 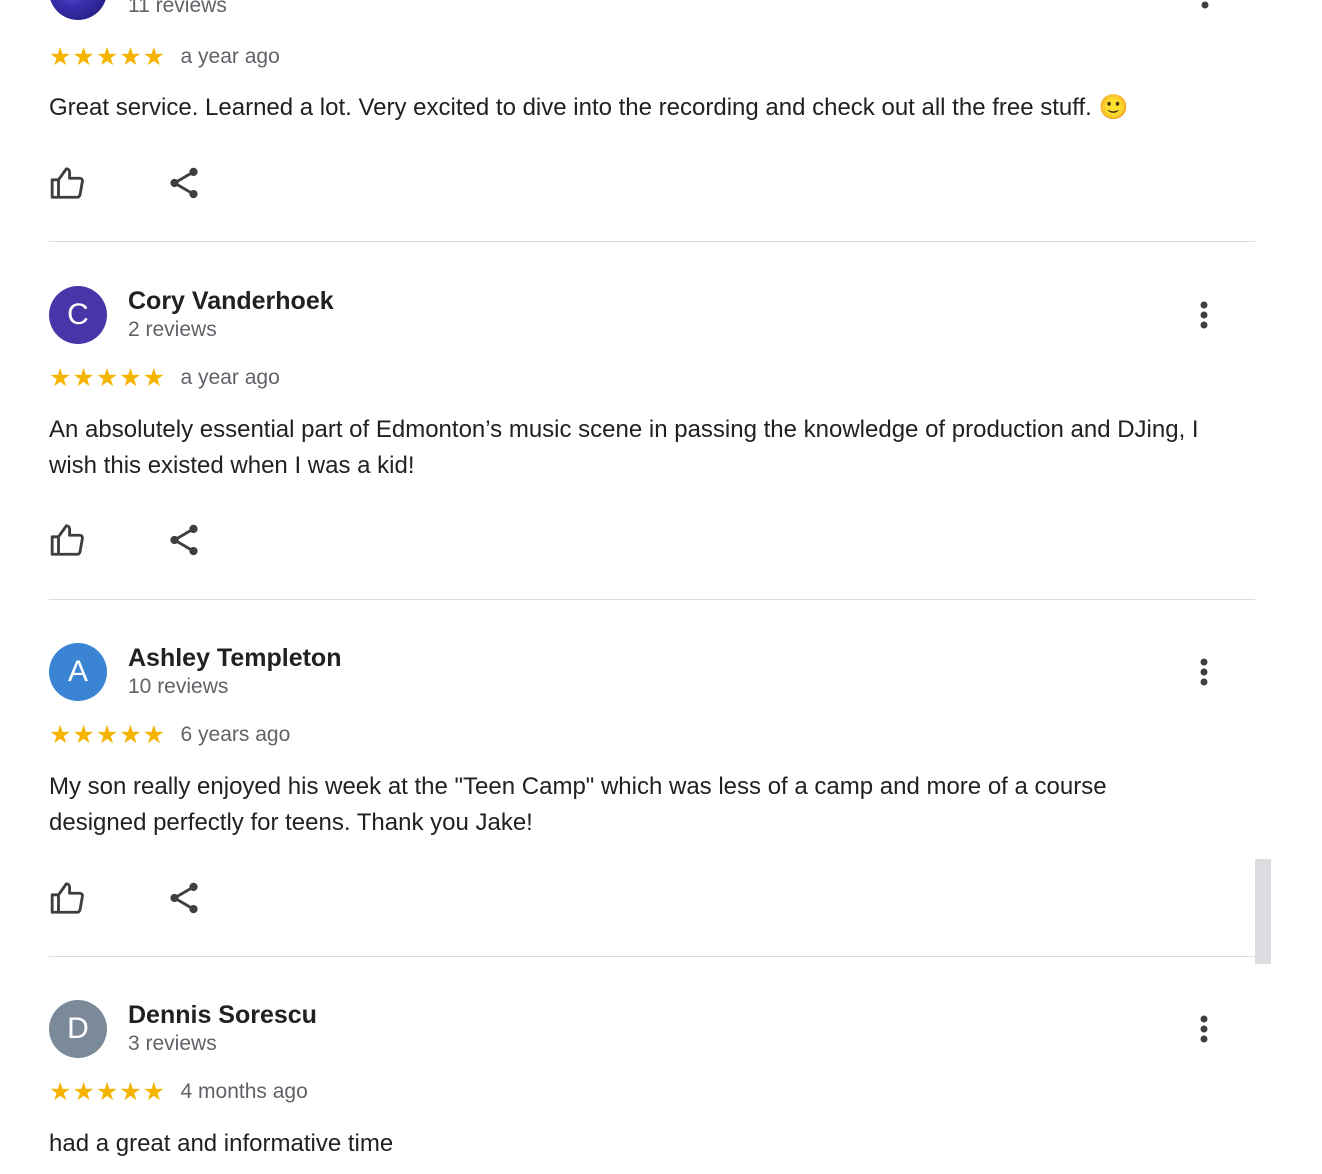 I want to click on rating-row: ★★★★★ 4 months ago, so click(x=178, y=1091).